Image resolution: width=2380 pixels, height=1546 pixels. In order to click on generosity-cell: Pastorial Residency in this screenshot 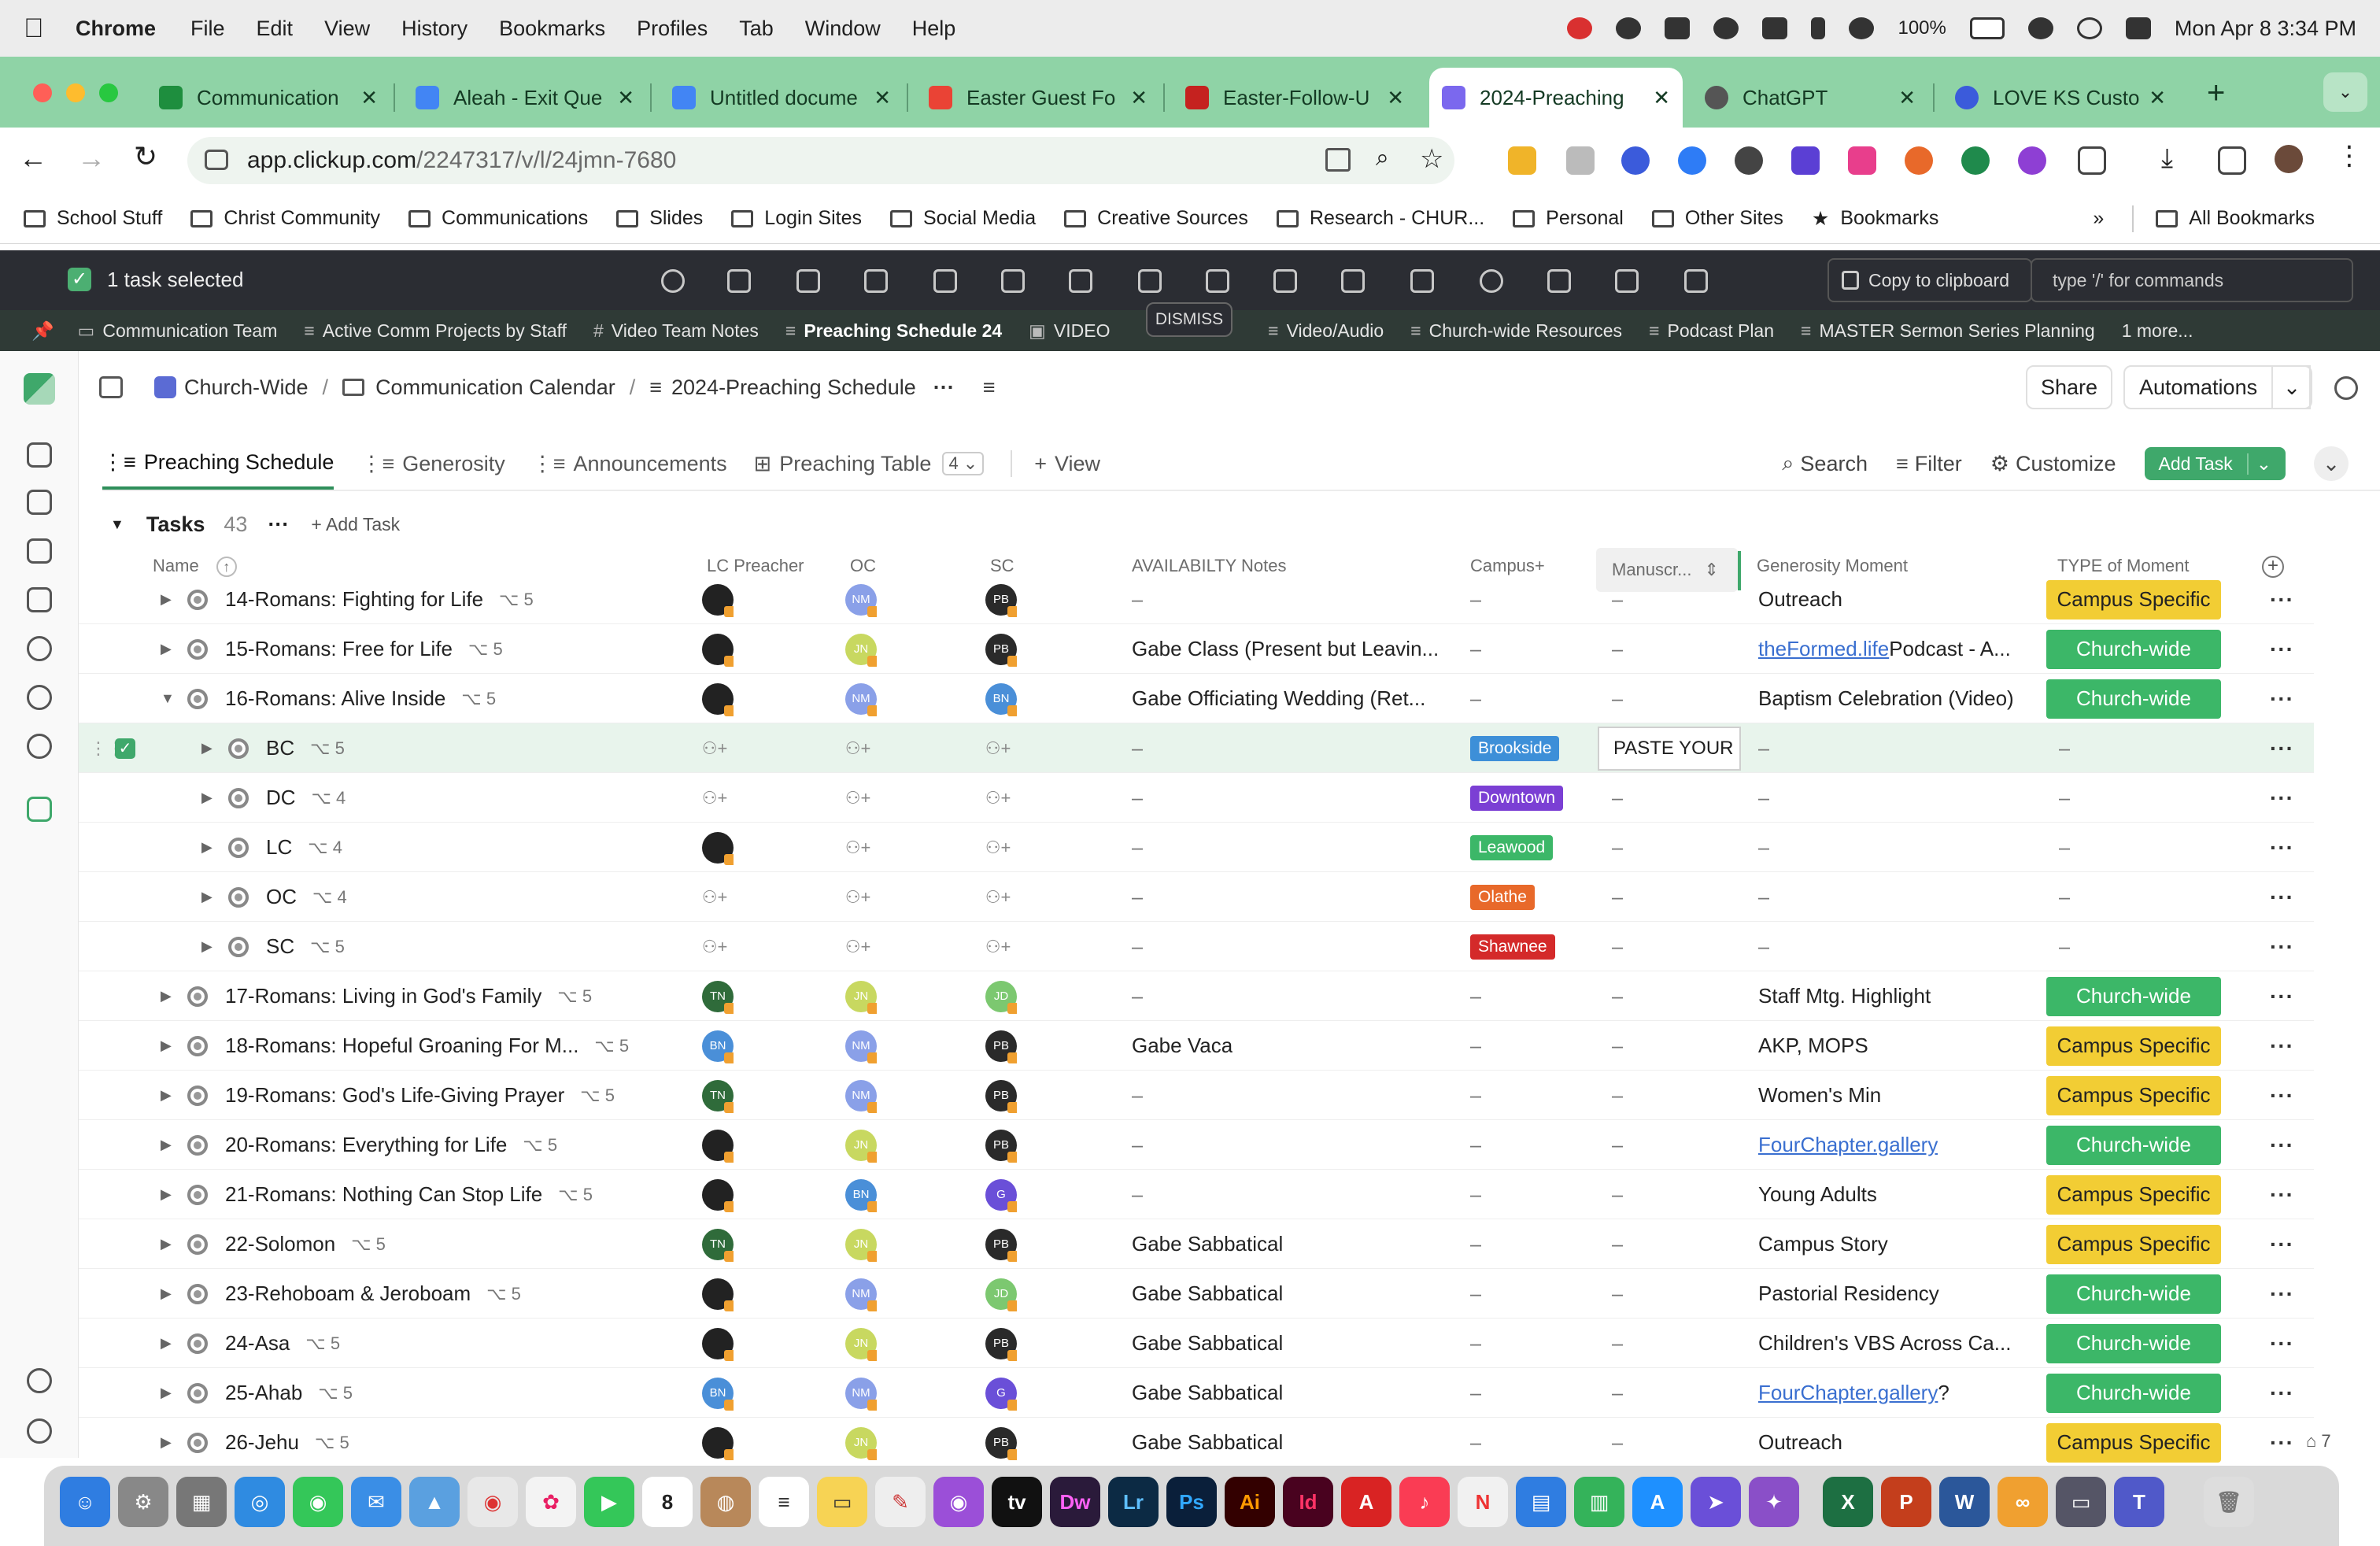, I will do `click(1848, 1294)`.